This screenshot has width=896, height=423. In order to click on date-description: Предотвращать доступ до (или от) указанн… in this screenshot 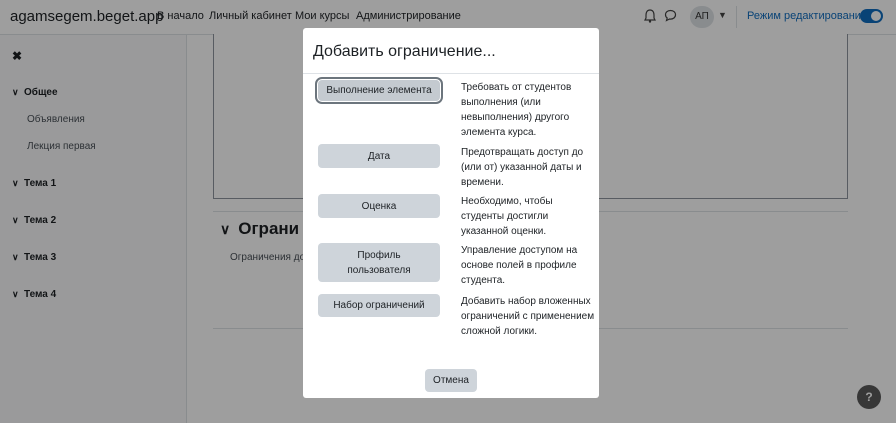, I will do `click(522, 167)`.